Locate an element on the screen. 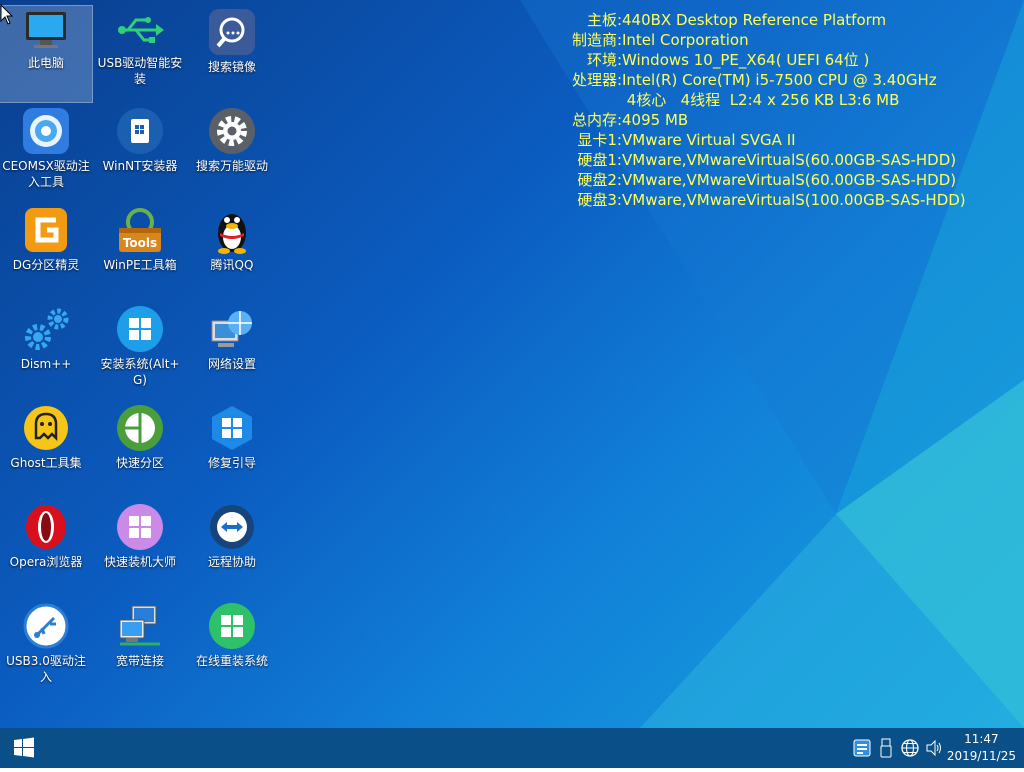 The height and width of the screenshot is (772, 1024). svg-text: Tools is located at coordinates (140, 243).